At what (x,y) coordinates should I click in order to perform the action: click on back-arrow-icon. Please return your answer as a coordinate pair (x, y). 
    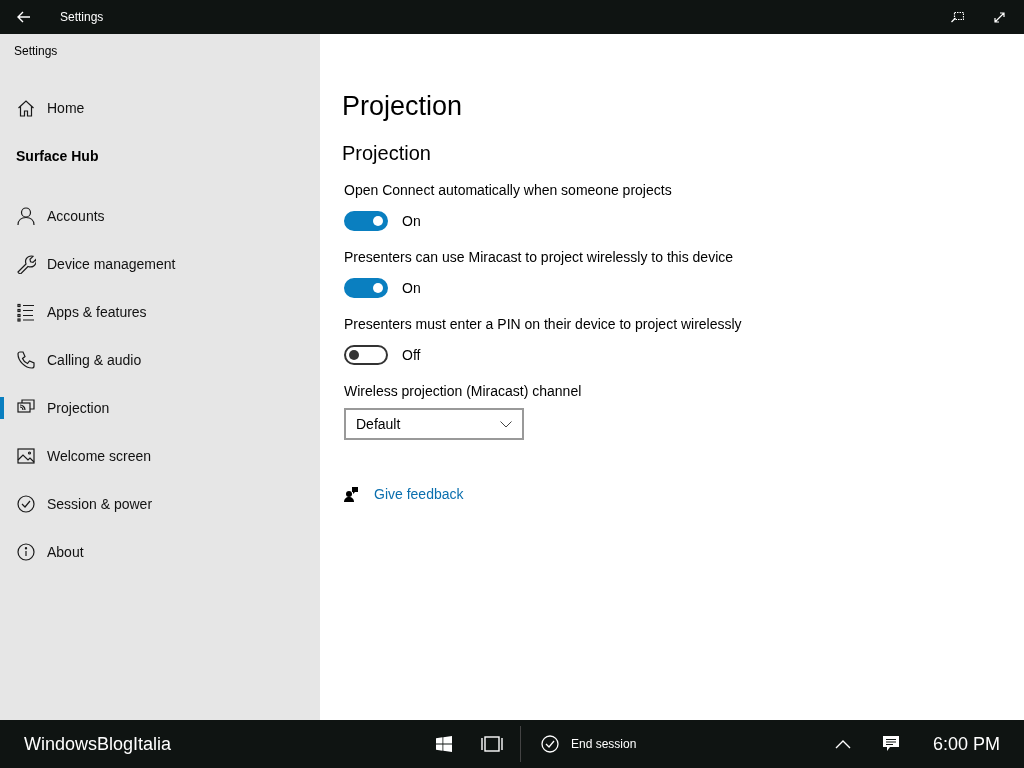
    Looking at the image, I should click on (24, 17).